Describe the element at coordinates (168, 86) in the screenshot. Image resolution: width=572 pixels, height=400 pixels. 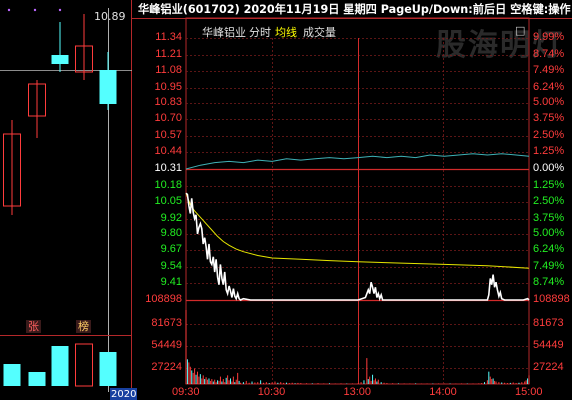
I see `price-axis-label: 10.95` at that location.